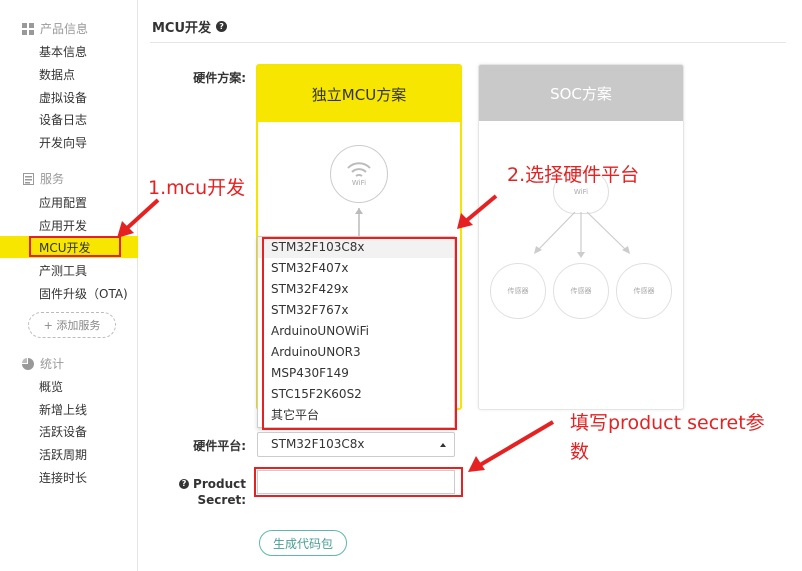 The image size is (802, 571). I want to click on section-services: 服务, so click(43, 178).